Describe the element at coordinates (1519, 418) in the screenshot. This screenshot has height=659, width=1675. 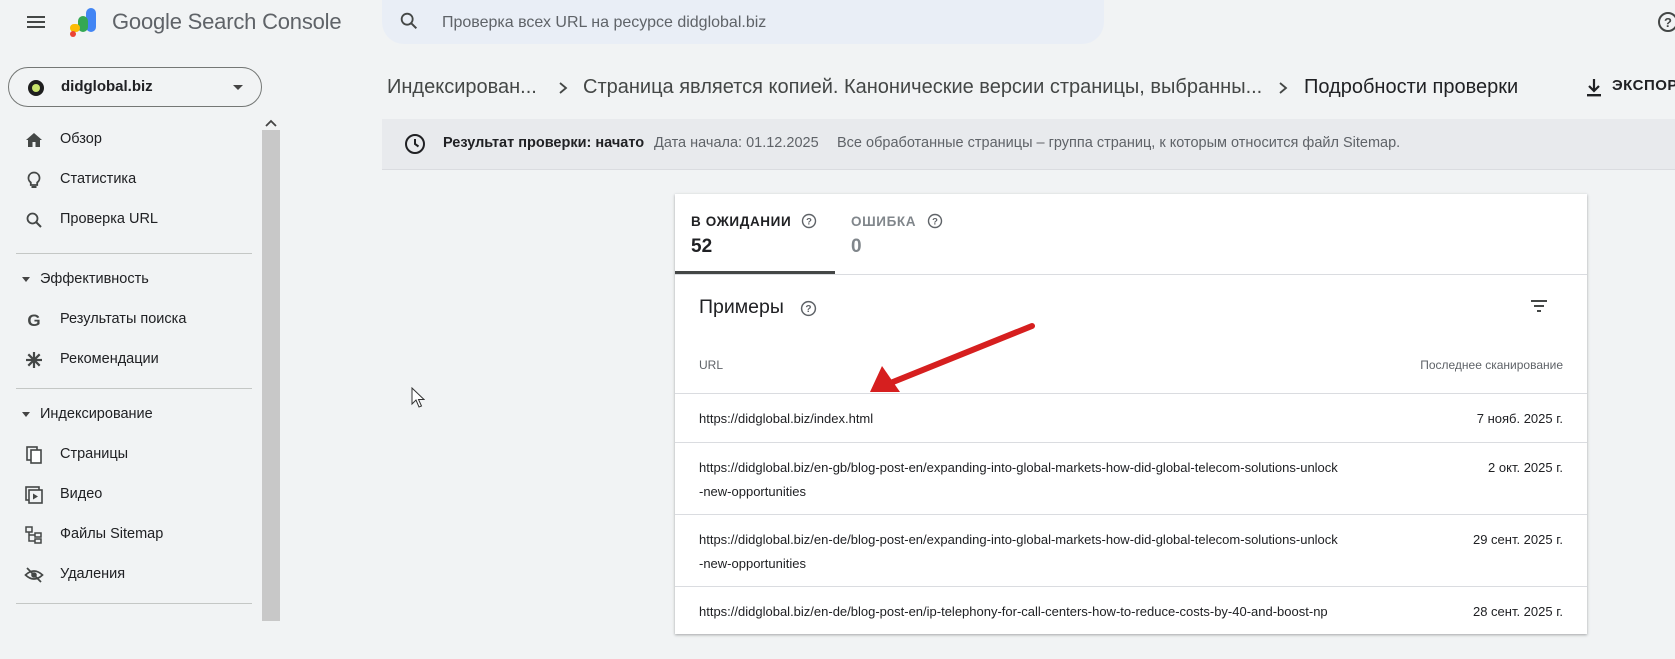
I see `row-date: 7 нояб. 2025 г.` at that location.